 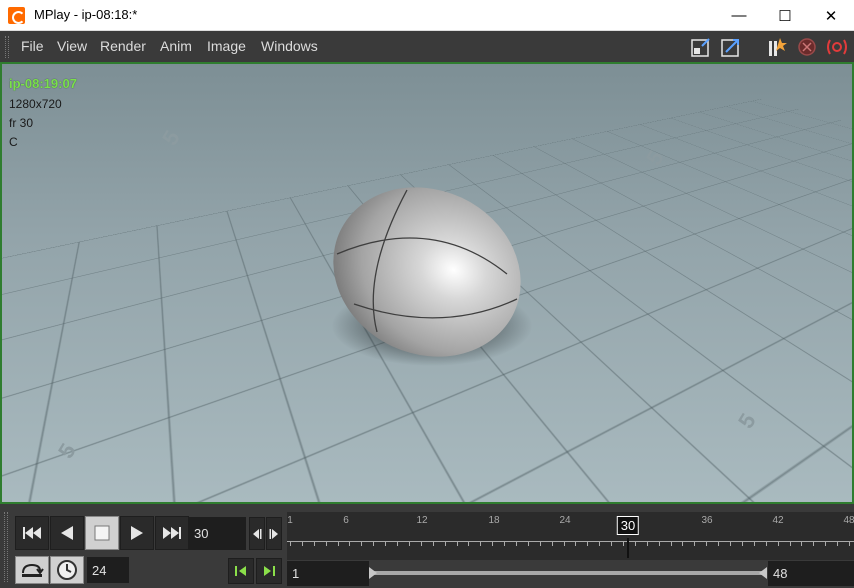 I want to click on ruler-baseline, so click(x=570, y=541).